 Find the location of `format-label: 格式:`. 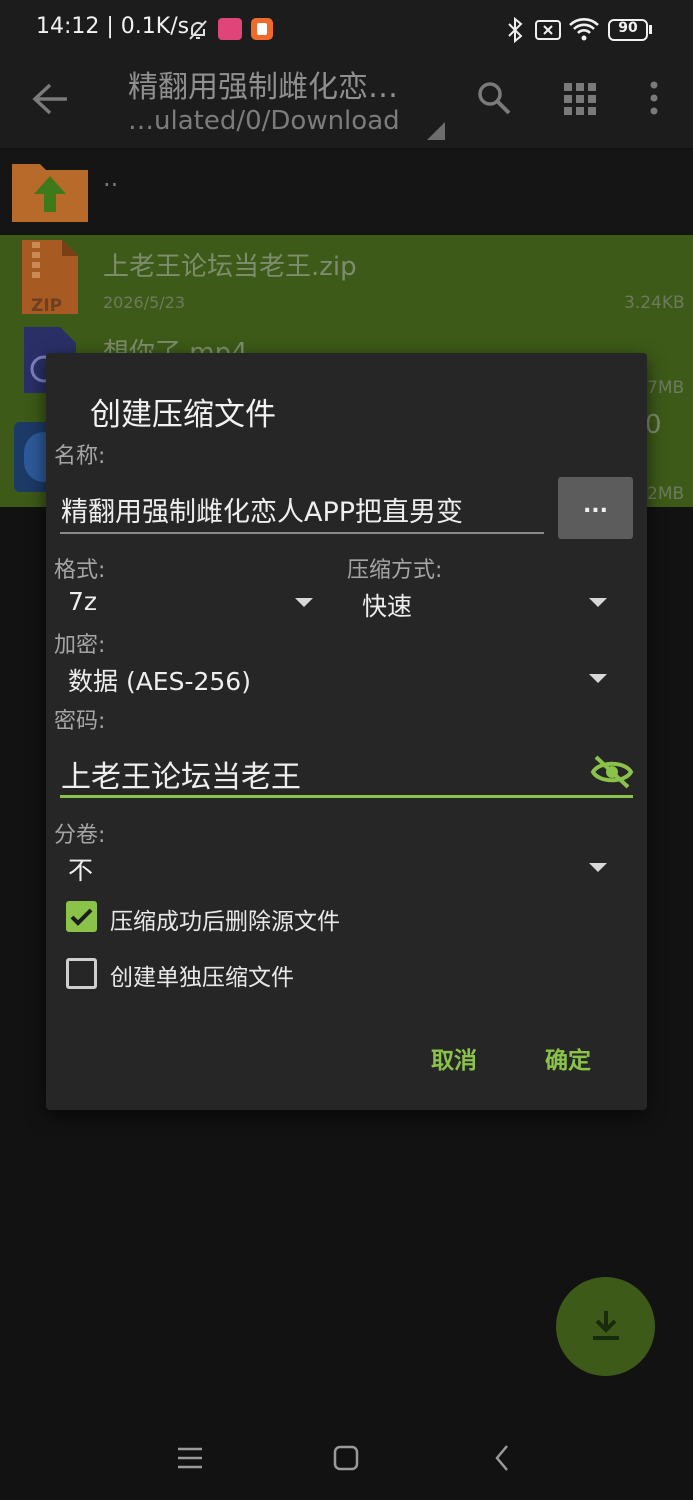

format-label: 格式: is located at coordinates (80, 570).